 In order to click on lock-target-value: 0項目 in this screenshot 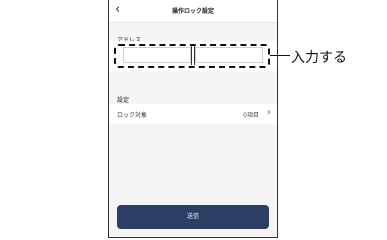, I will do `click(251, 115)`.